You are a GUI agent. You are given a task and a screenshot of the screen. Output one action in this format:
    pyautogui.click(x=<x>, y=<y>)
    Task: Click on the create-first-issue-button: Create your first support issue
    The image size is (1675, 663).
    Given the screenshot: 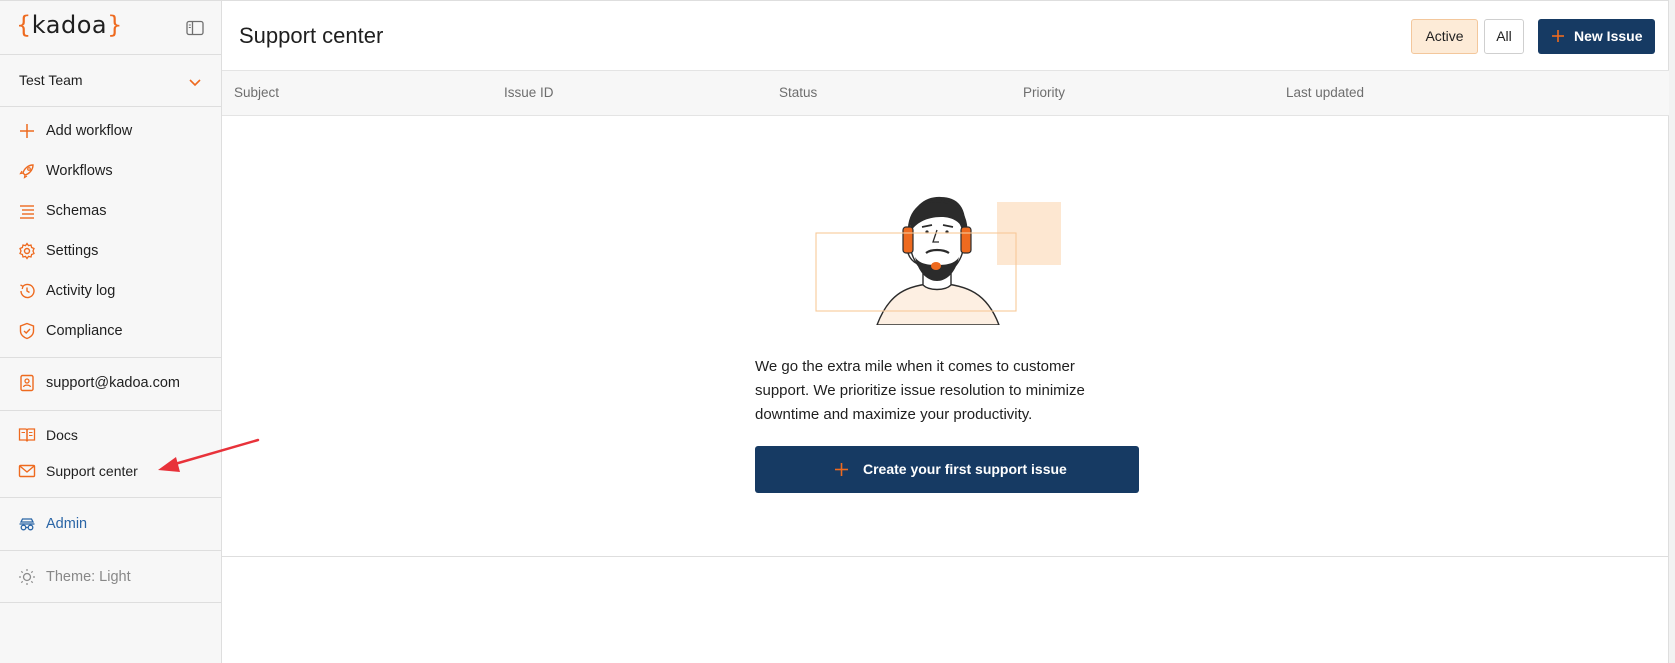 What is the action you would take?
    pyautogui.click(x=947, y=469)
    